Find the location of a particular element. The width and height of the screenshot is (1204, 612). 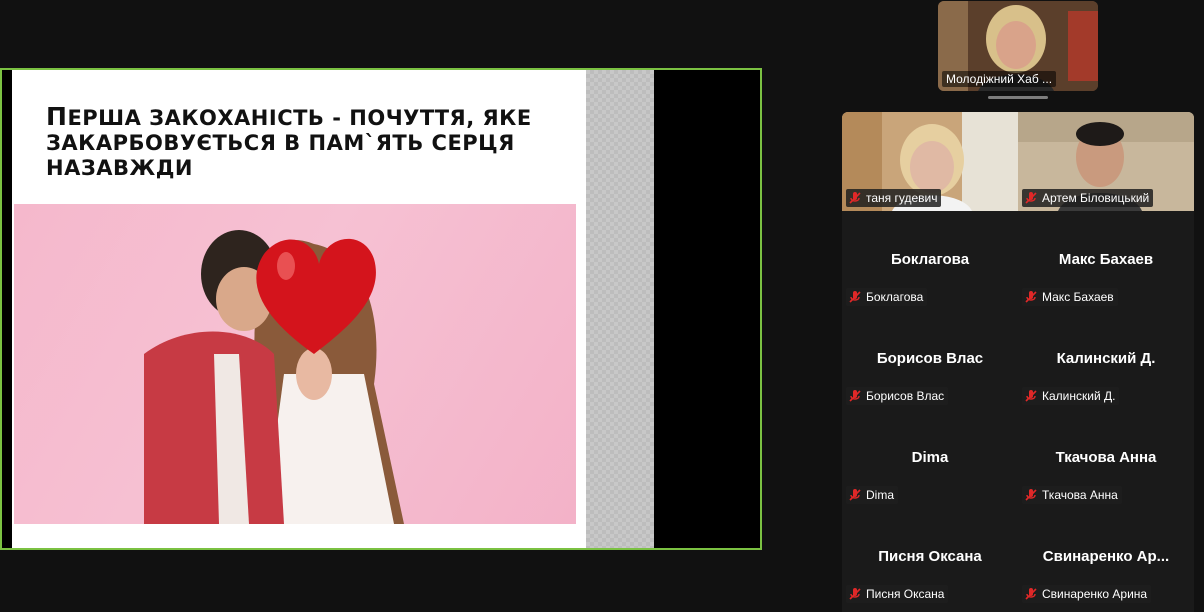

participant-display-name: Писня Оксана is located at coordinates (930, 556).